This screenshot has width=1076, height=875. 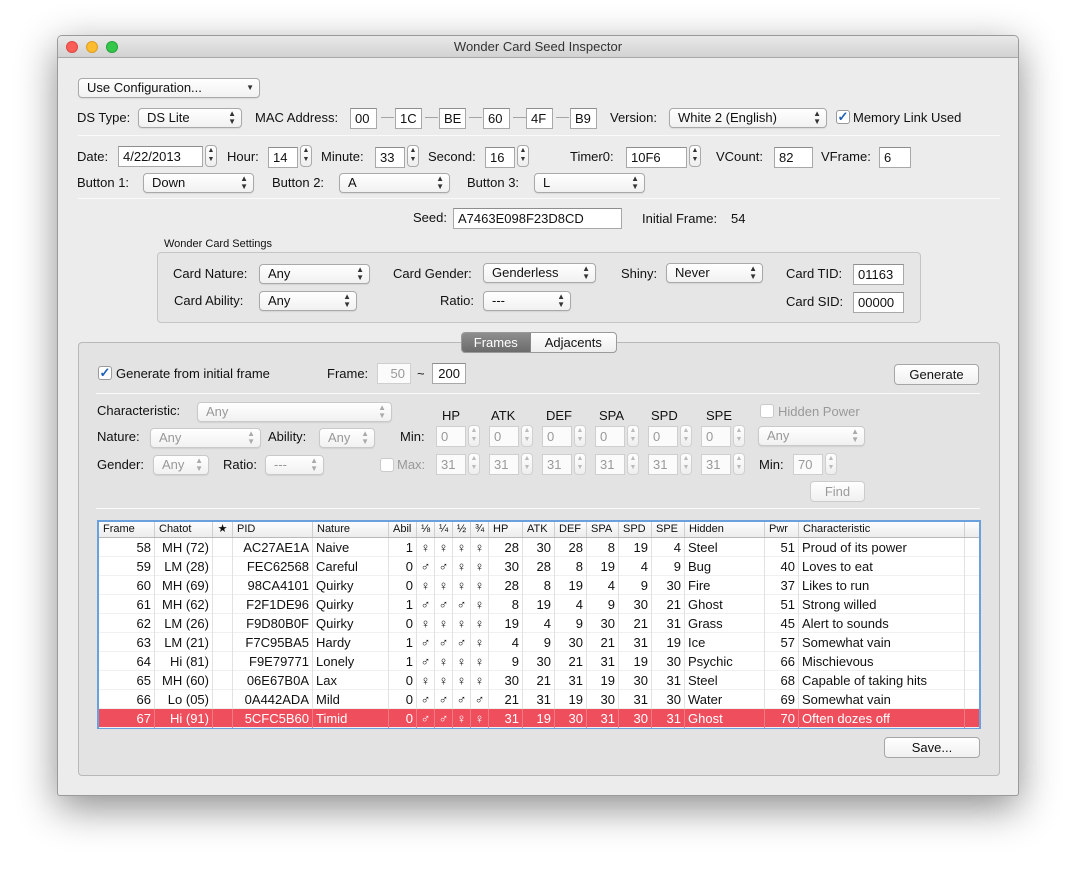 I want to click on hidden-power-type-popup: Any ▲ ▼, so click(x=811, y=436).